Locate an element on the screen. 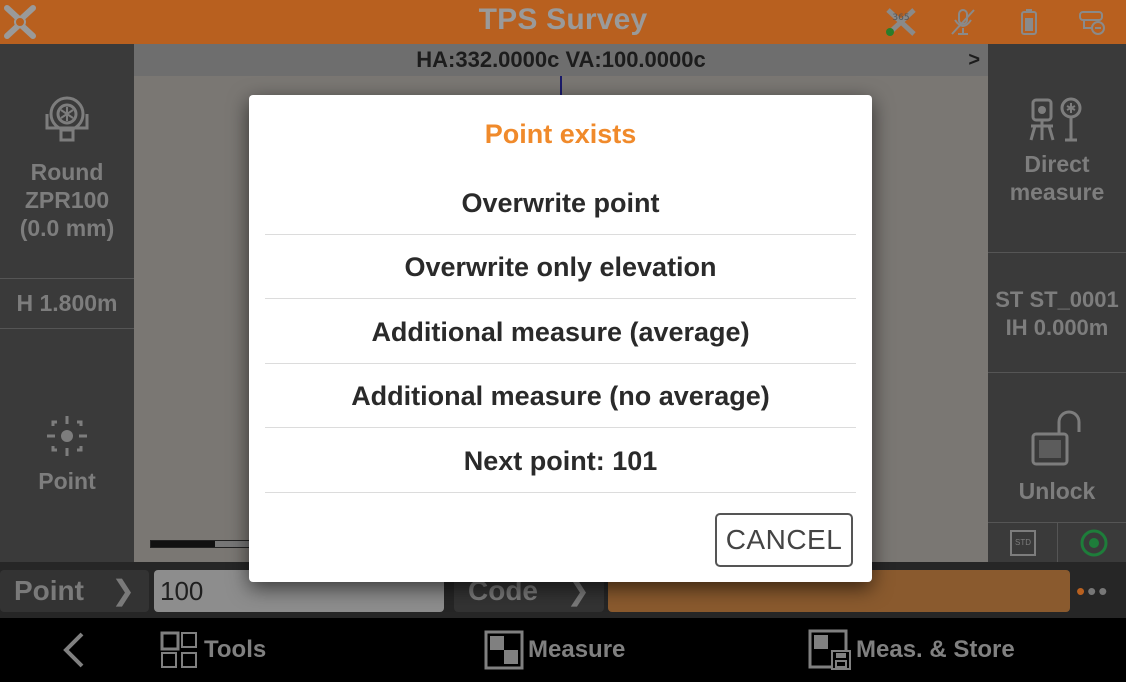 Image resolution: width=1126 pixels, height=682 pixels. bottom-nav-bar: Tools Measure Meas. & Store is located at coordinates (563, 650).